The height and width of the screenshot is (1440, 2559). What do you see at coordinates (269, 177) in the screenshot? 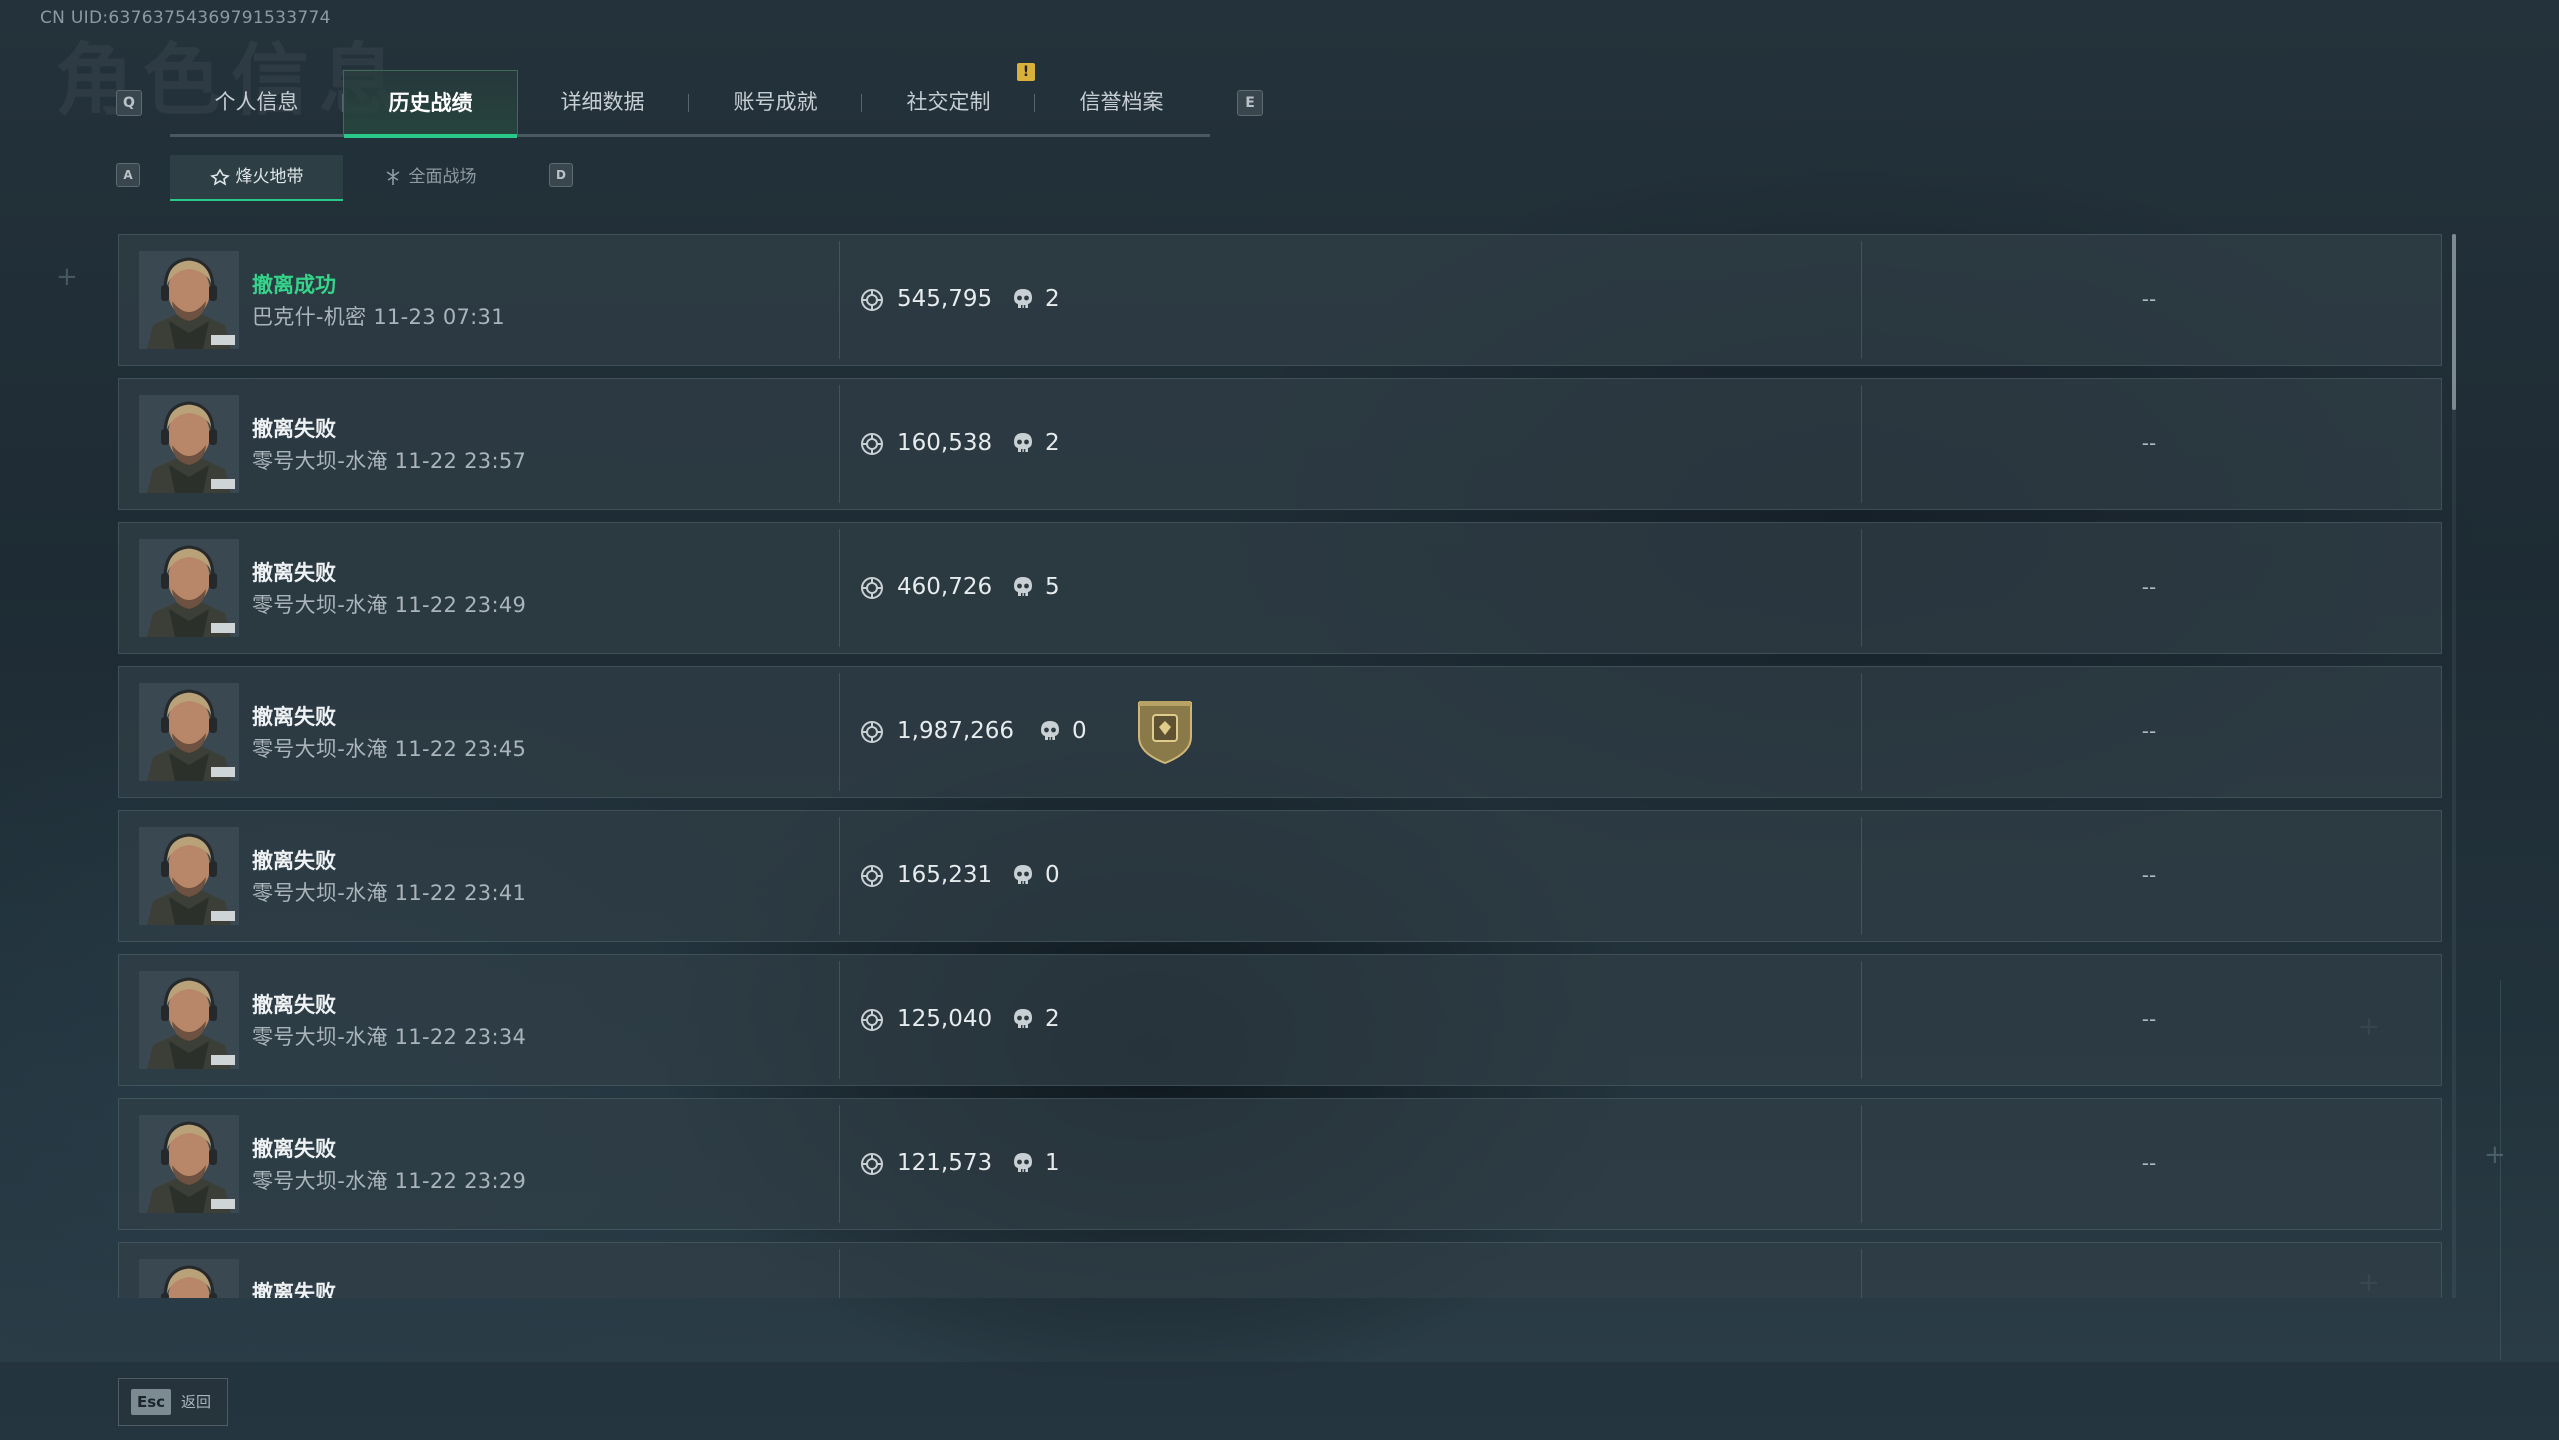
I see `tab-extraction-mode-label: 烽火地带` at bounding box center [269, 177].